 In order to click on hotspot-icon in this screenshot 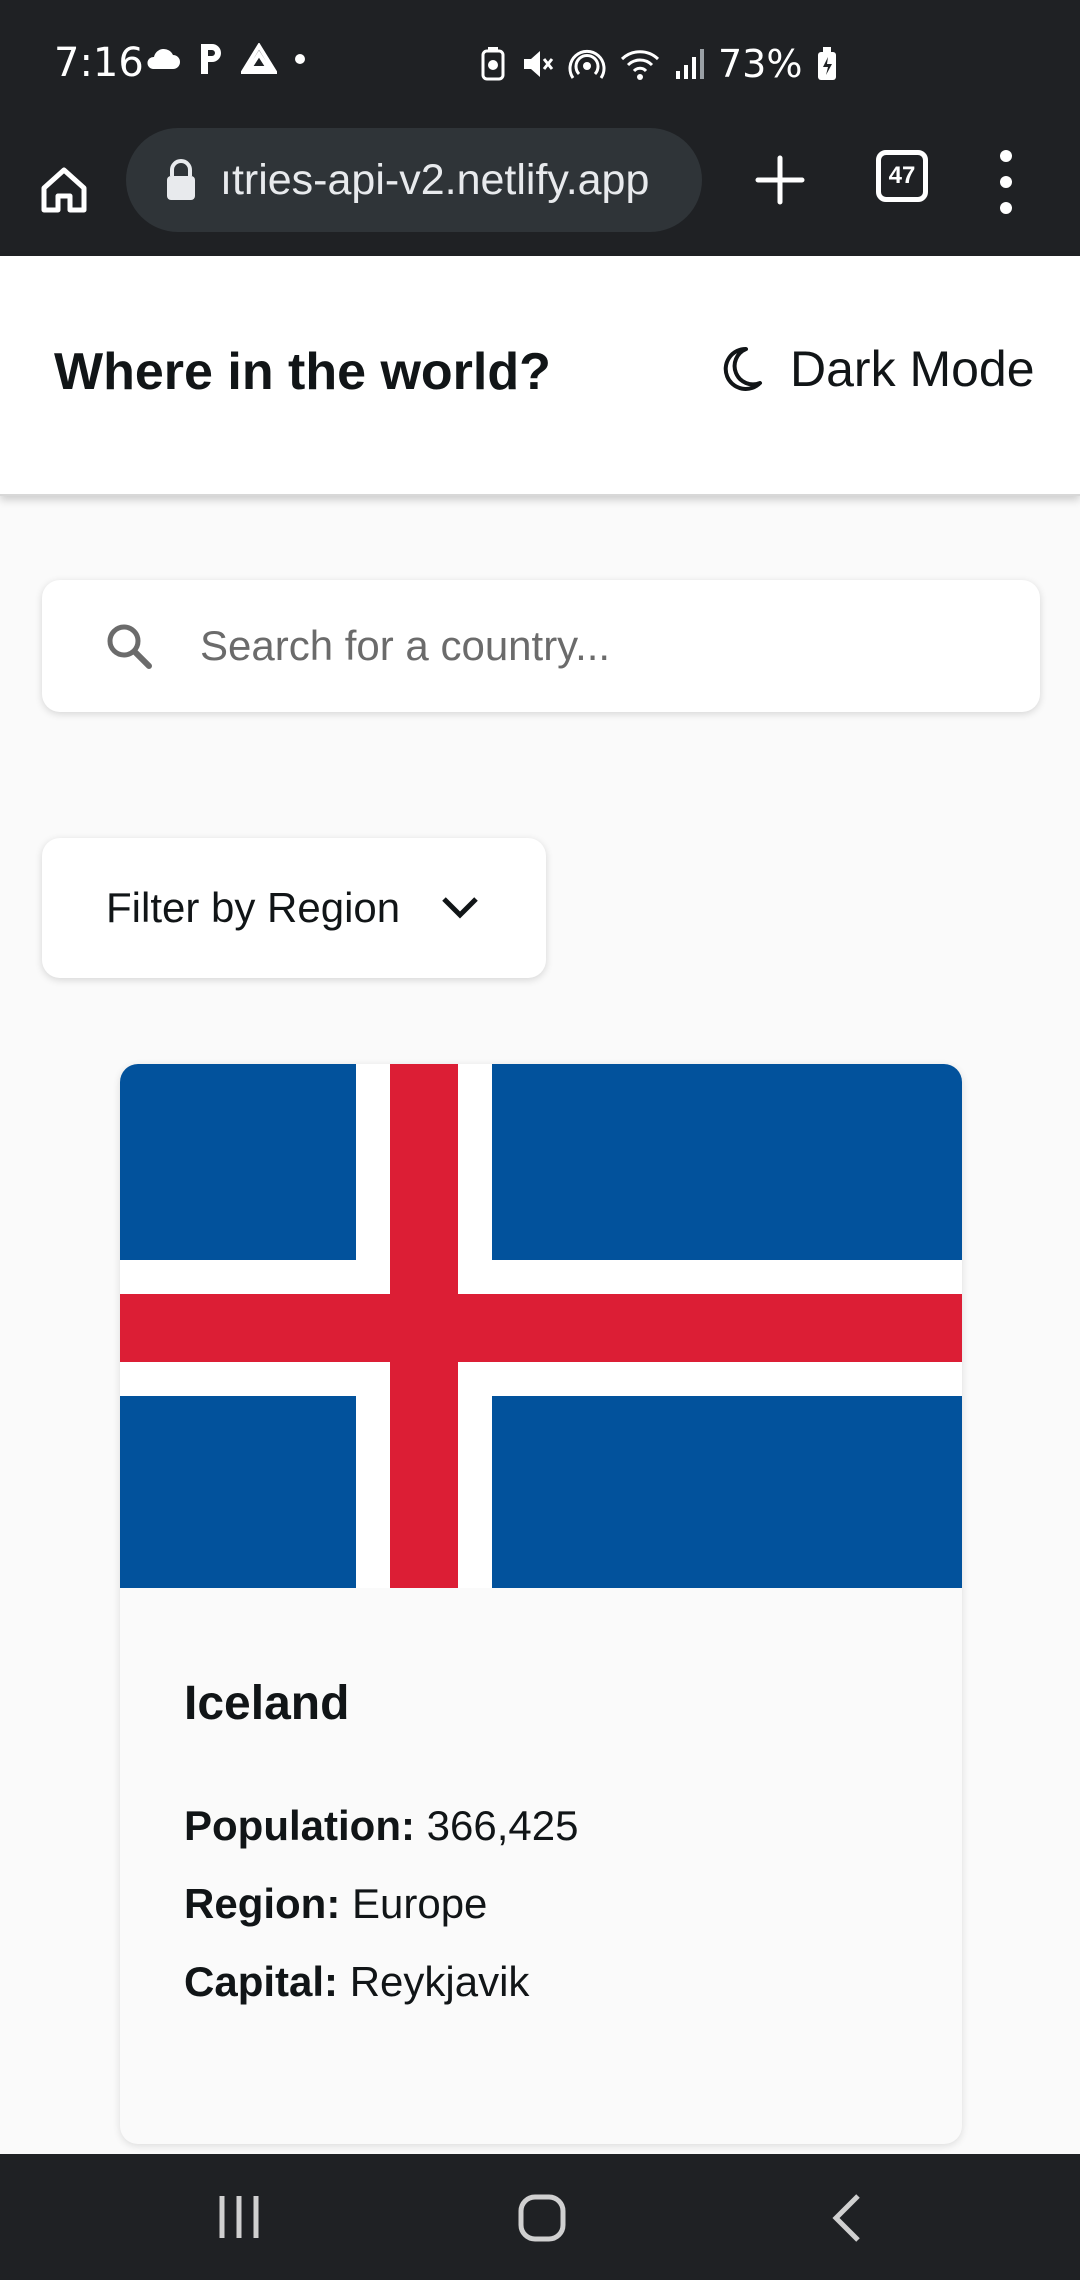, I will do `click(587, 64)`.